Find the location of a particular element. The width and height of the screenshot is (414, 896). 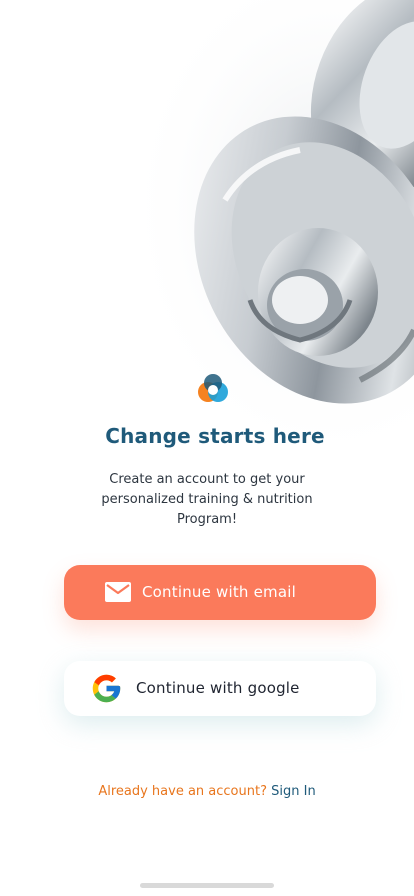

continue-with-google-button: Continue with google is located at coordinates (220, 688).